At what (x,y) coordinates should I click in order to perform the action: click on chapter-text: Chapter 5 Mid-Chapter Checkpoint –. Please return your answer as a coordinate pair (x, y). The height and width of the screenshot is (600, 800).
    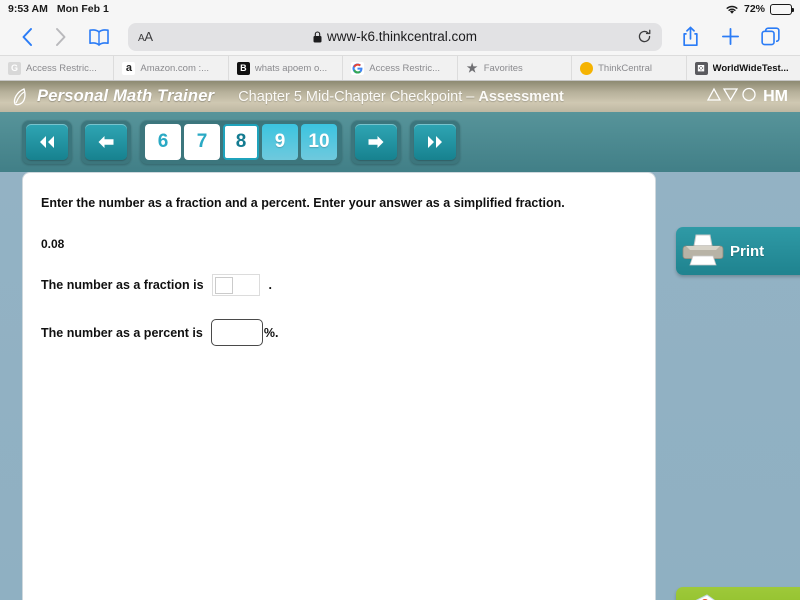
    Looking at the image, I should click on (358, 96).